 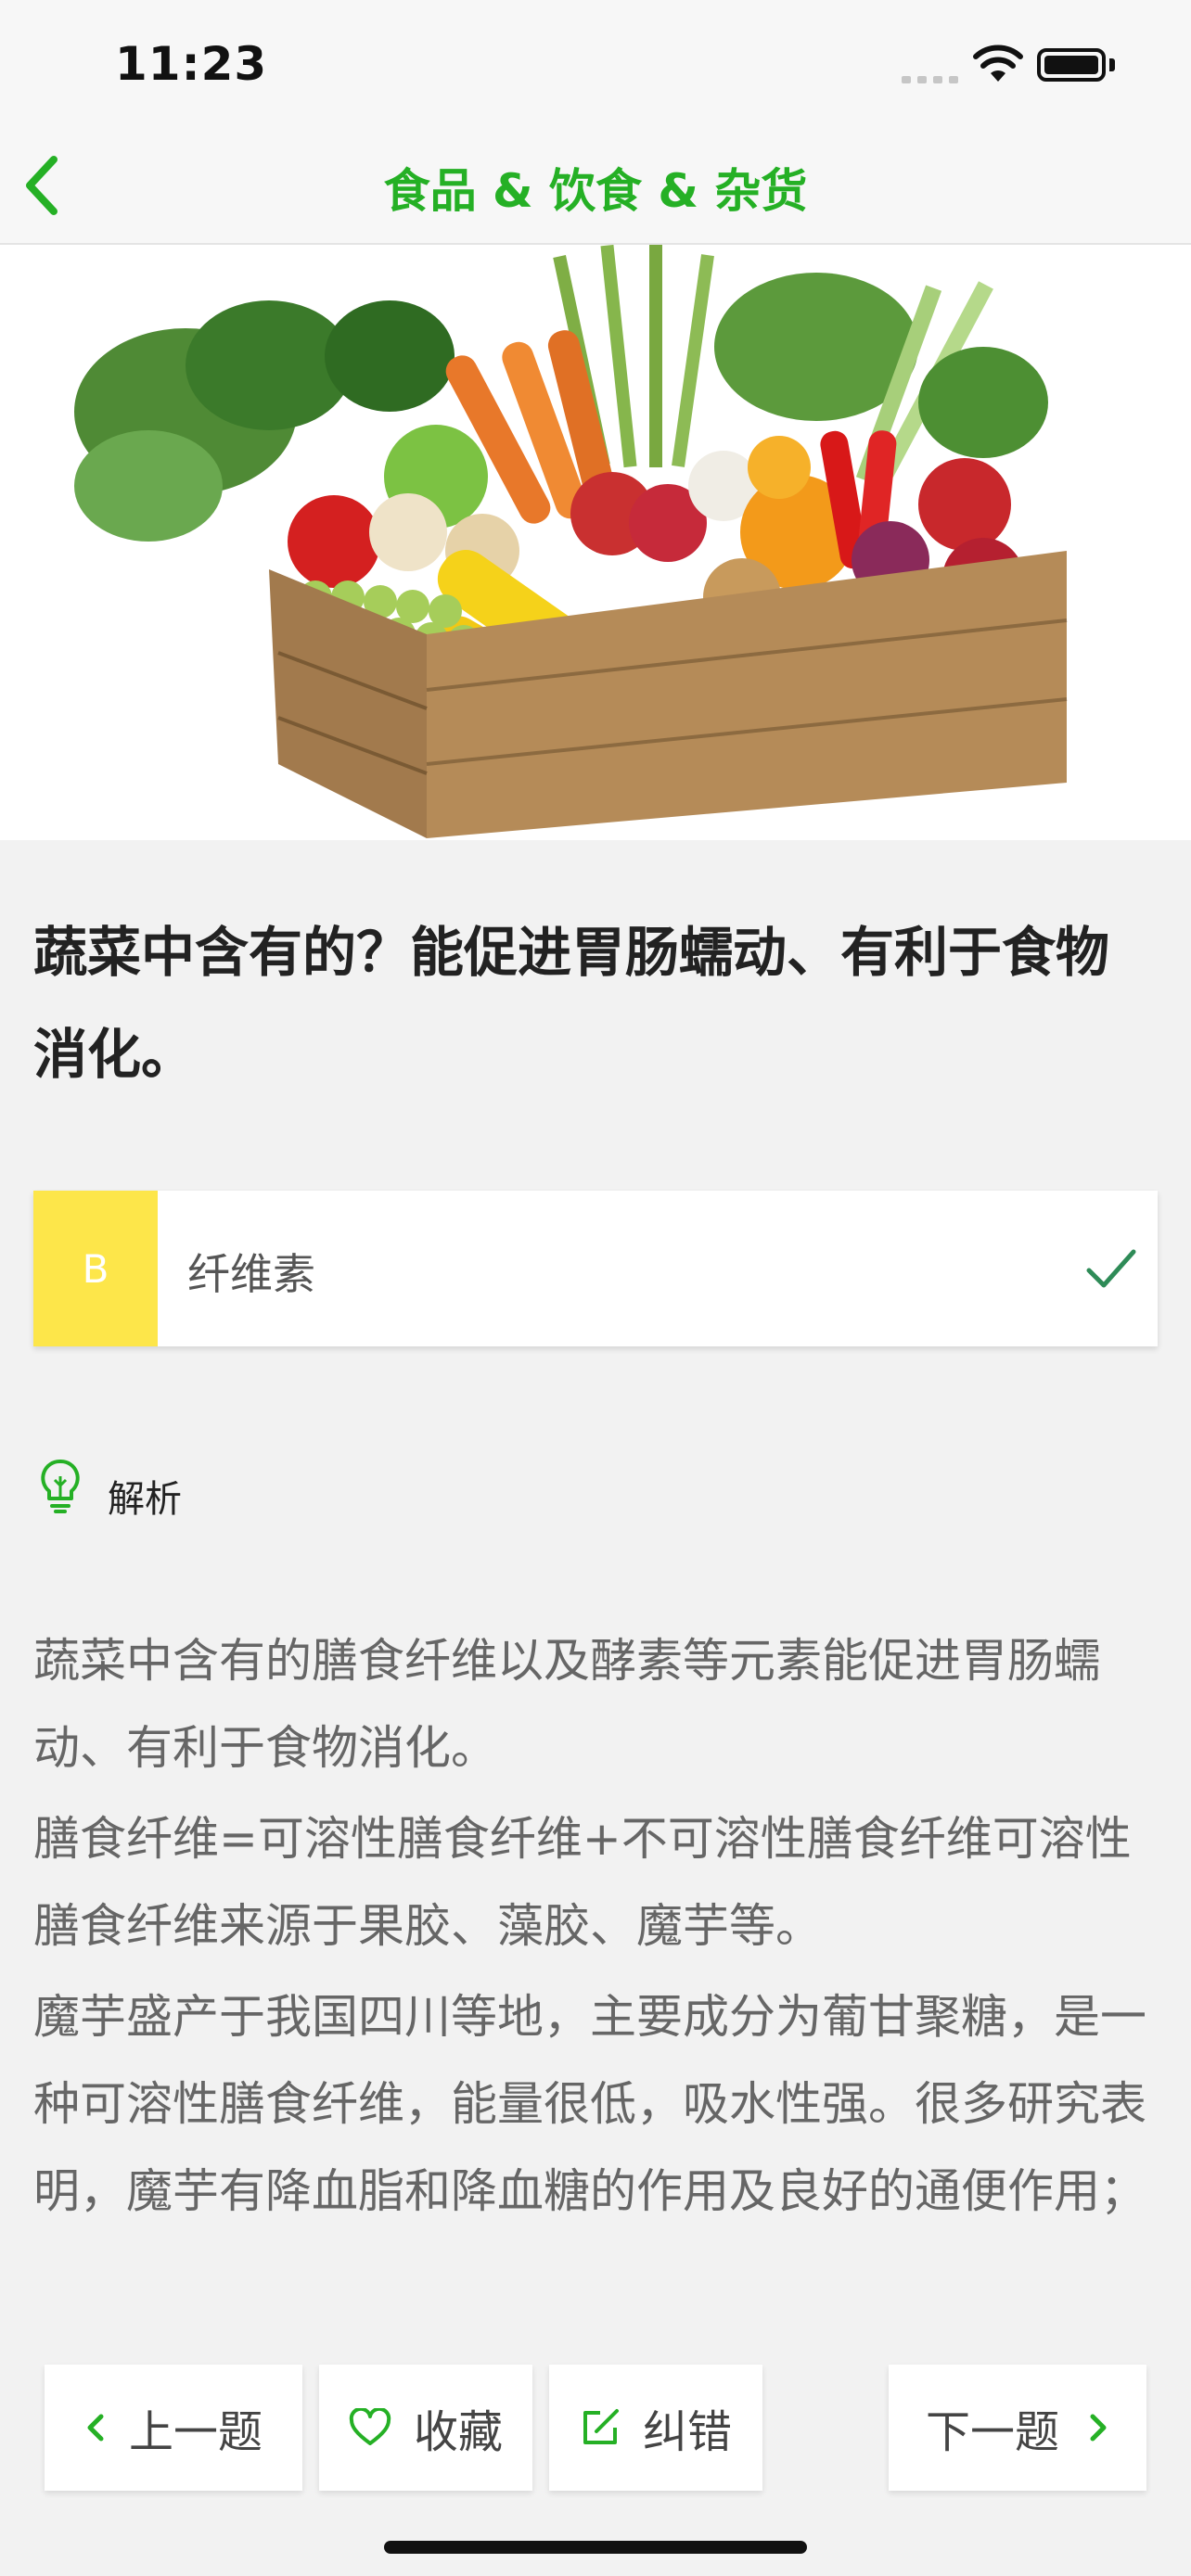 I want to click on nav-bar: 食品 & 饮食 & 杂货, so click(x=595, y=187).